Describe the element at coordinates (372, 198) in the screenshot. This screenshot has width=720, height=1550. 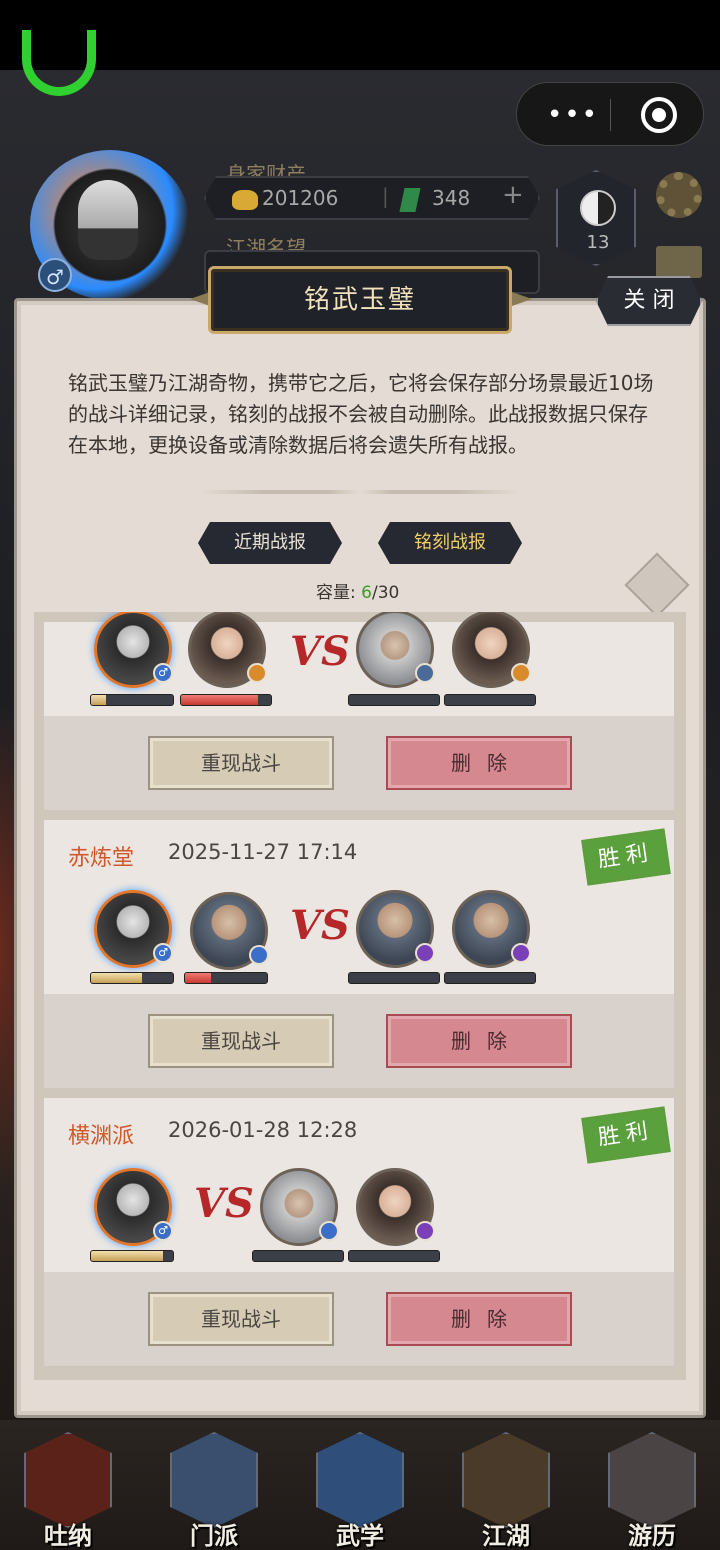
I see `resource-bar: 201206 | 348 +` at that location.